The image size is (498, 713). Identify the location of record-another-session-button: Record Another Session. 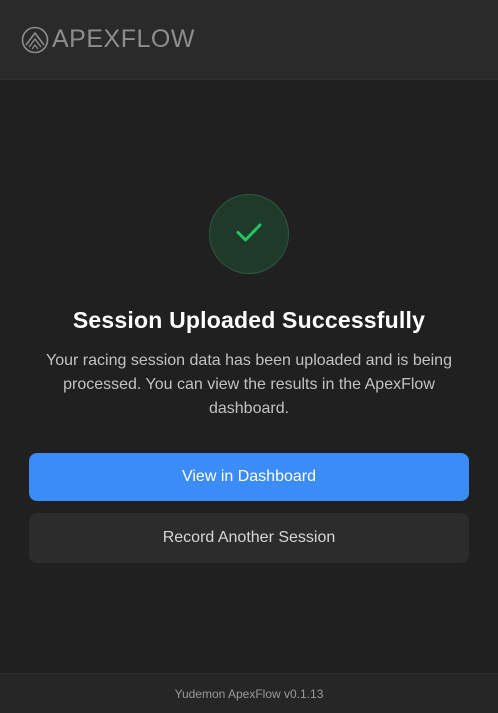
(249, 538).